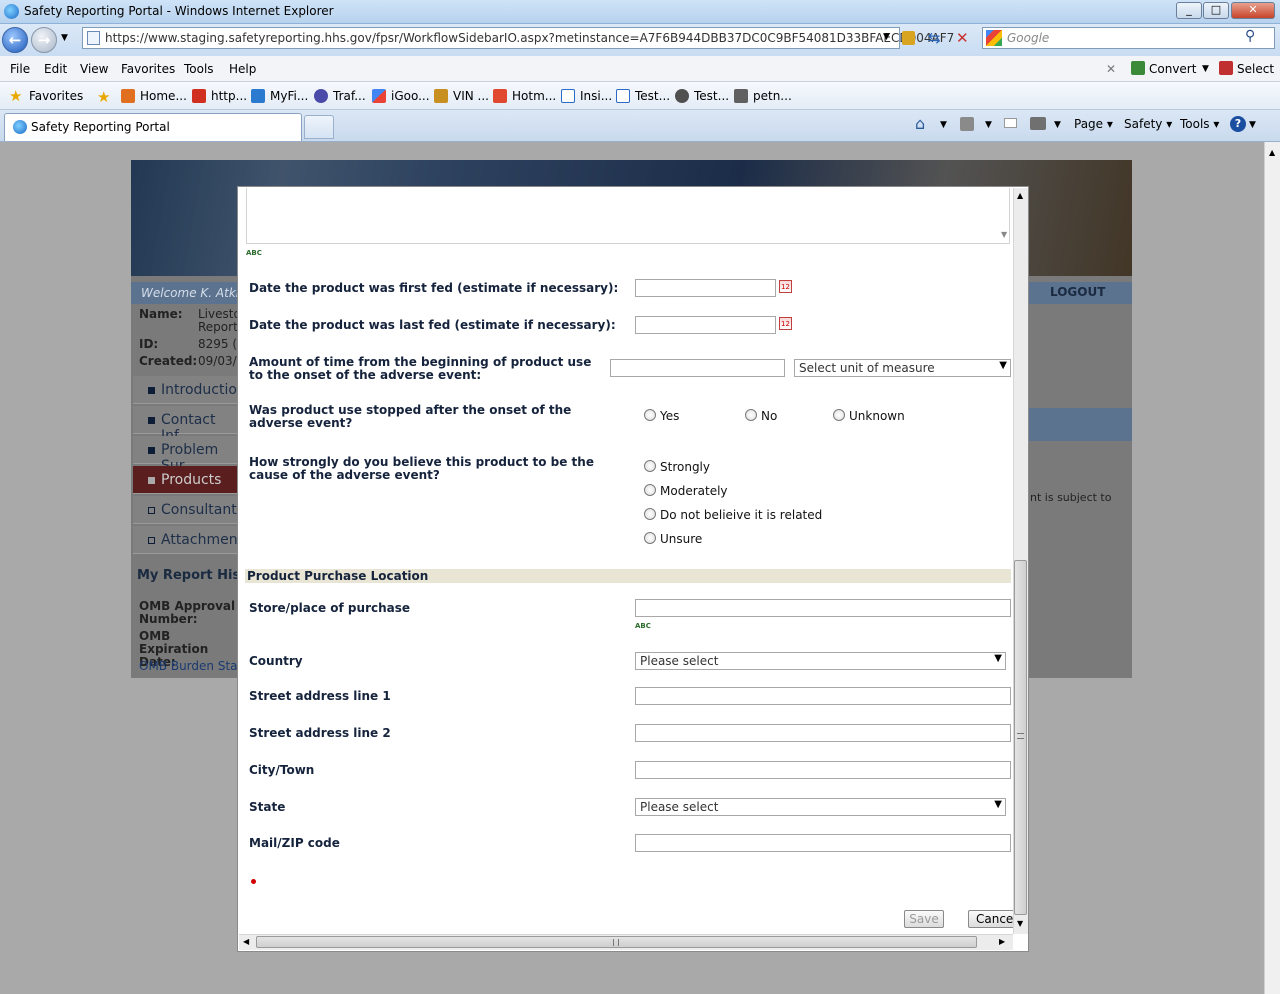 The width and height of the screenshot is (1280, 994). What do you see at coordinates (924, 919) in the screenshot?
I see `save-button: Save` at bounding box center [924, 919].